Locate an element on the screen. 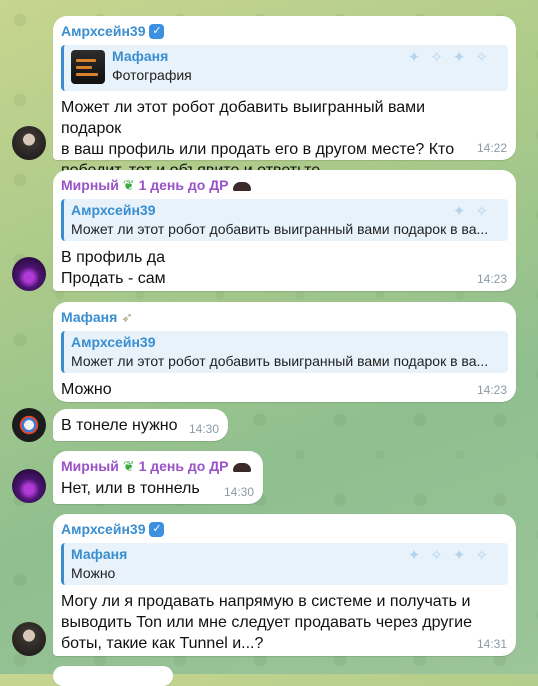 The height and width of the screenshot is (686, 538). sender-name: Мафаня ➶ is located at coordinates (284, 317).